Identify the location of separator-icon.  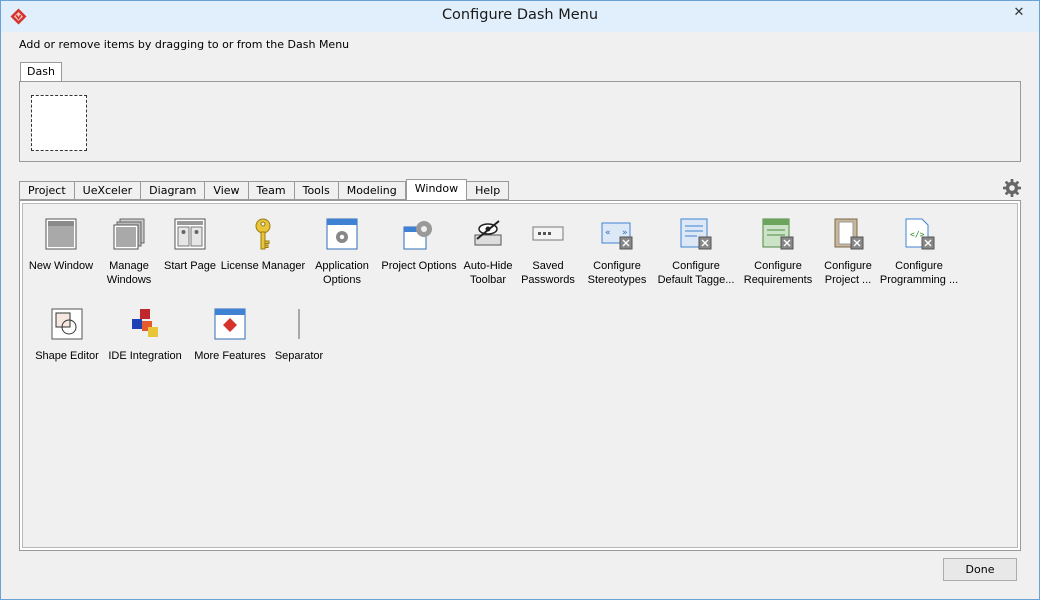
(299, 324).